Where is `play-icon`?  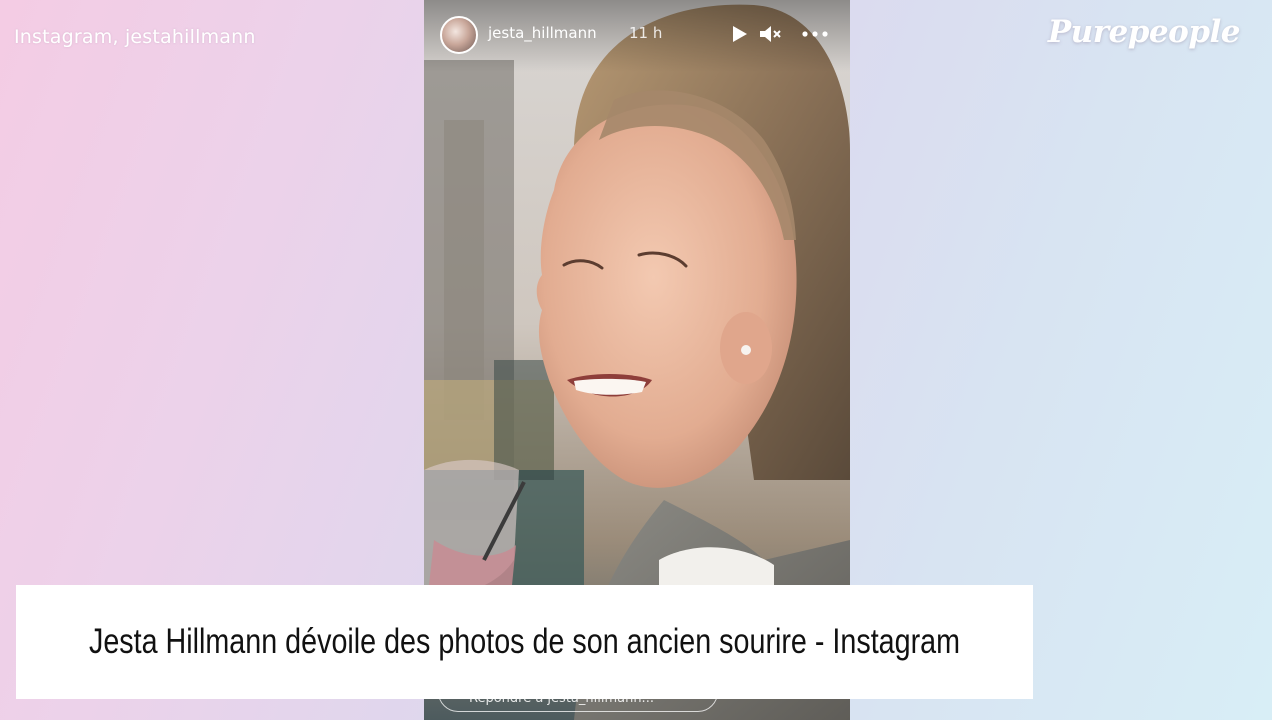
play-icon is located at coordinates (739, 34).